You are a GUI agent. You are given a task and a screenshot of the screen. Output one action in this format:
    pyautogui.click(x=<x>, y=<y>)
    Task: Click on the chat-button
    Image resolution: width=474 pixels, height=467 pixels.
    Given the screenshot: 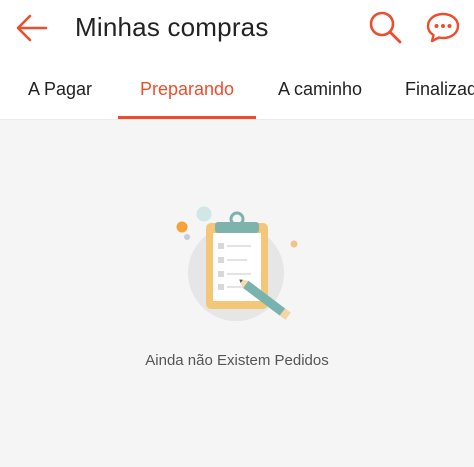 What is the action you would take?
    pyautogui.click(x=443, y=27)
    